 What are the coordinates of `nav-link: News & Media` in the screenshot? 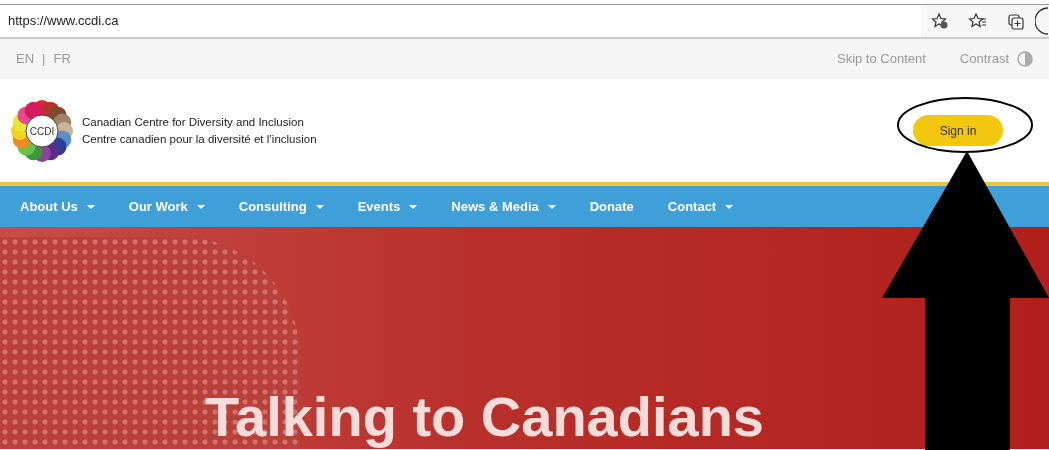 It's located at (495, 206).